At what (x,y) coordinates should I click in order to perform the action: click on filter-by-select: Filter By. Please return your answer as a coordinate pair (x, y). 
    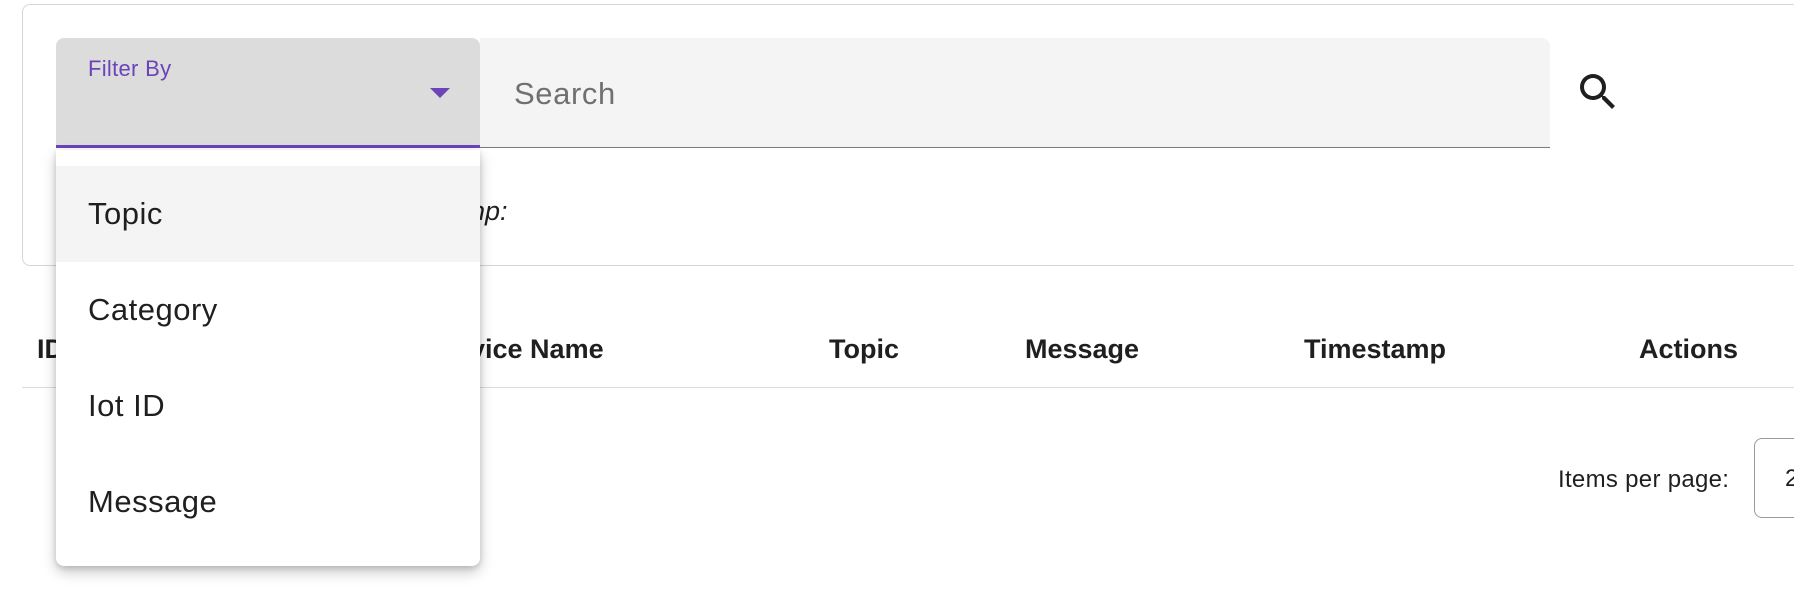
    Looking at the image, I should click on (268, 93).